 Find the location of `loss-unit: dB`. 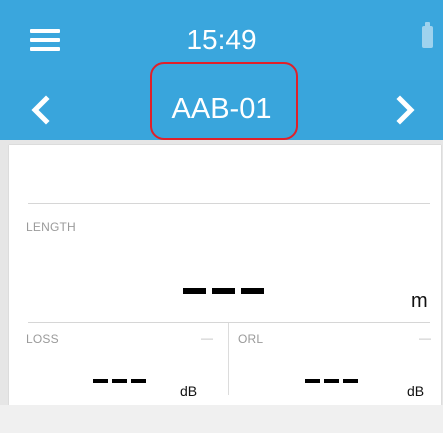

loss-unit: dB is located at coordinates (189, 391).